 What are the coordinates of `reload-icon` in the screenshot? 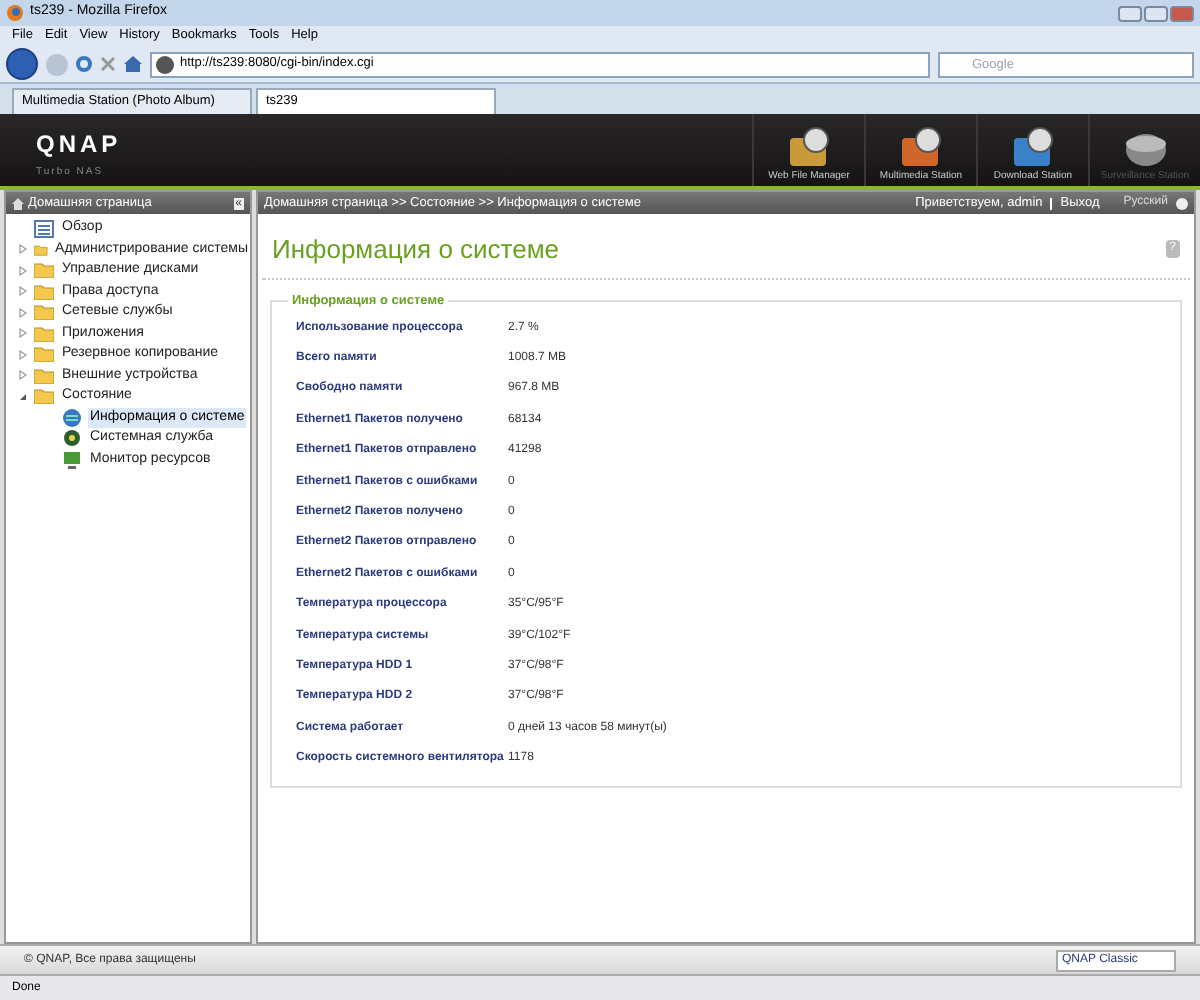 It's located at (84, 64).